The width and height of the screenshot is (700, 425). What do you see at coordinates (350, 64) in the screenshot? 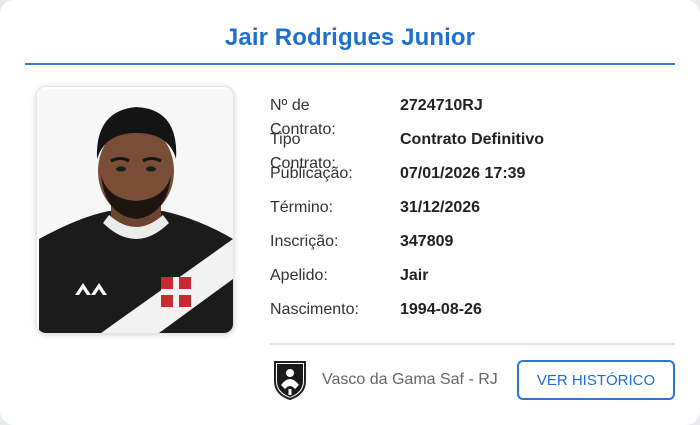
I see `title-divider` at bounding box center [350, 64].